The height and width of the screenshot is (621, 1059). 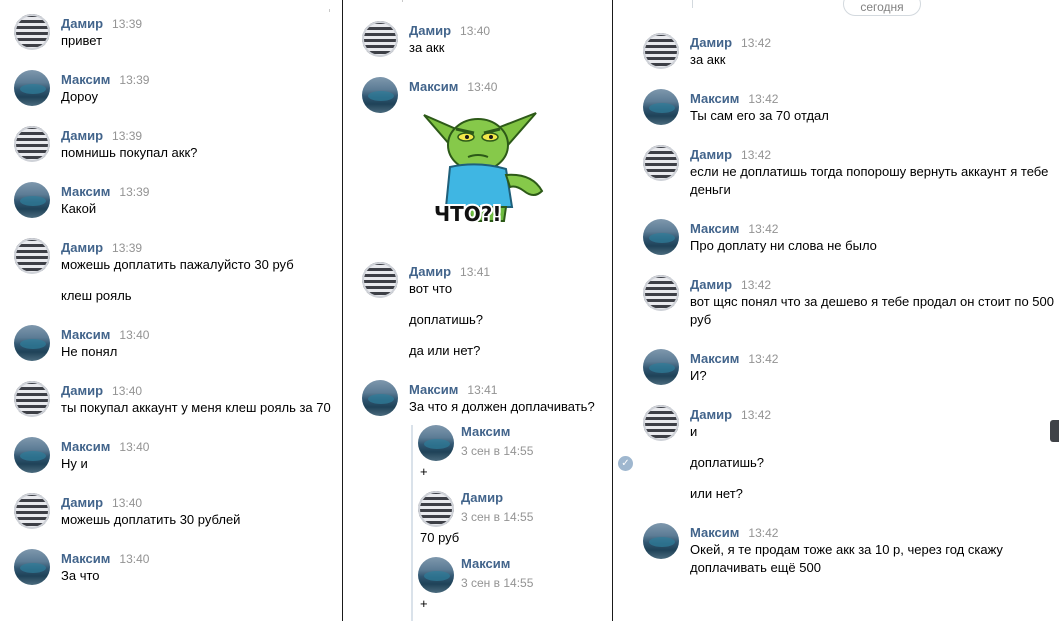 I want to click on message-text: да или нет?, so click(x=445, y=350).